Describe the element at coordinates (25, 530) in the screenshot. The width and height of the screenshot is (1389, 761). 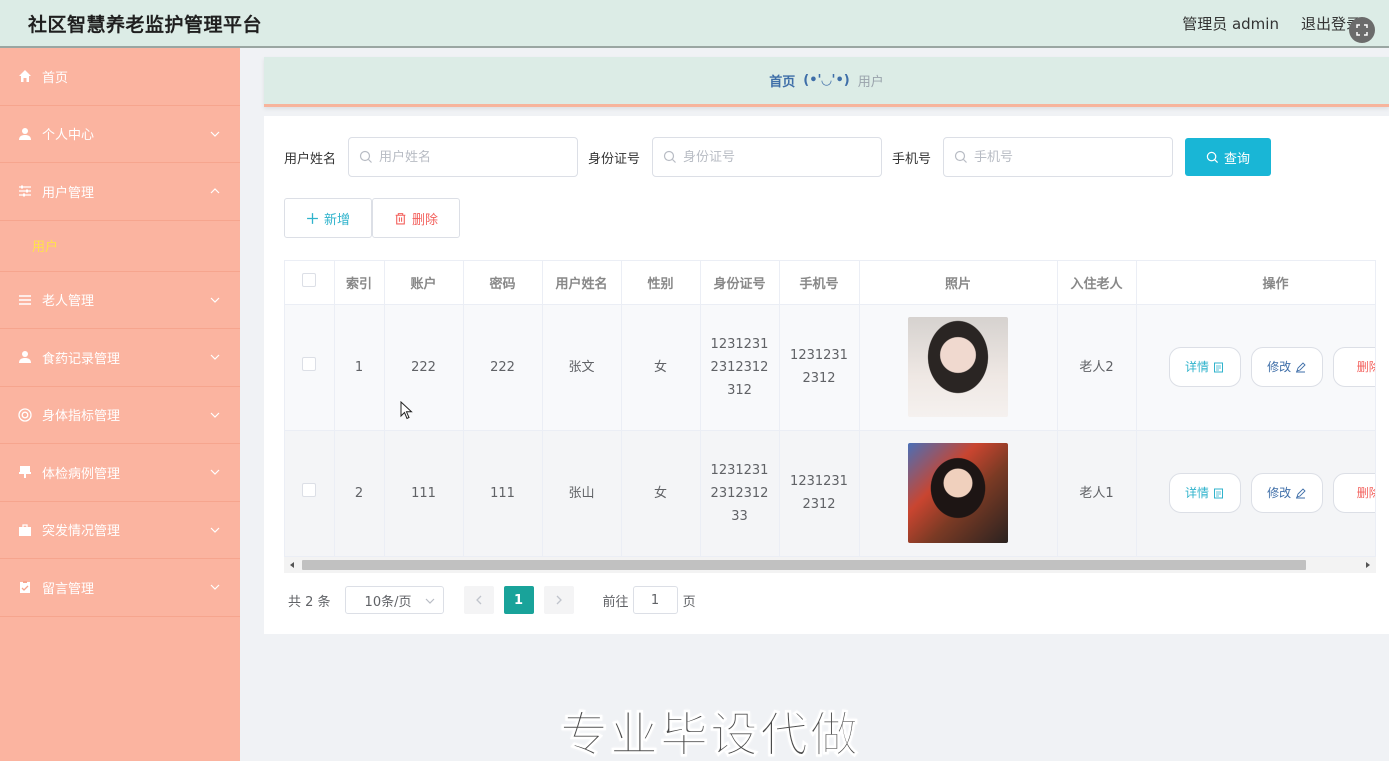
I see `briefcase-icon` at that location.